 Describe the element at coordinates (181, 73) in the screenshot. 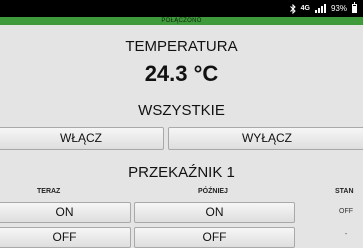

I see `temperature-value: 24.3 °C` at that location.